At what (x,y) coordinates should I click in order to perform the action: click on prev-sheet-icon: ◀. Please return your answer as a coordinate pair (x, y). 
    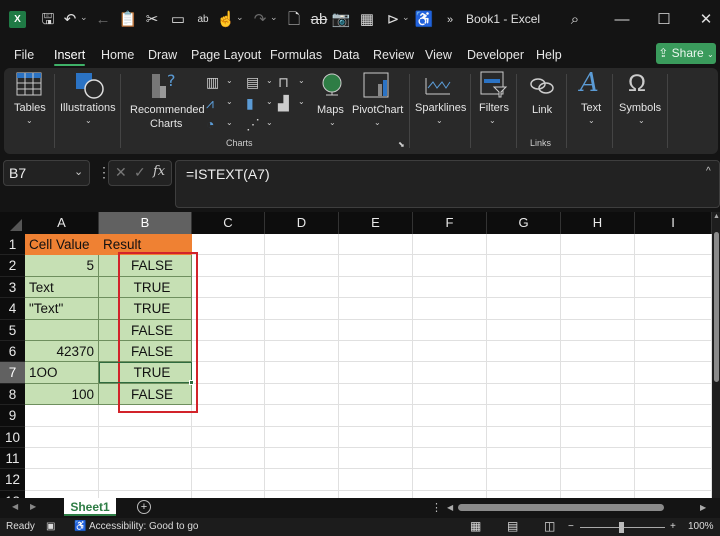
    Looking at the image, I should click on (15, 506).